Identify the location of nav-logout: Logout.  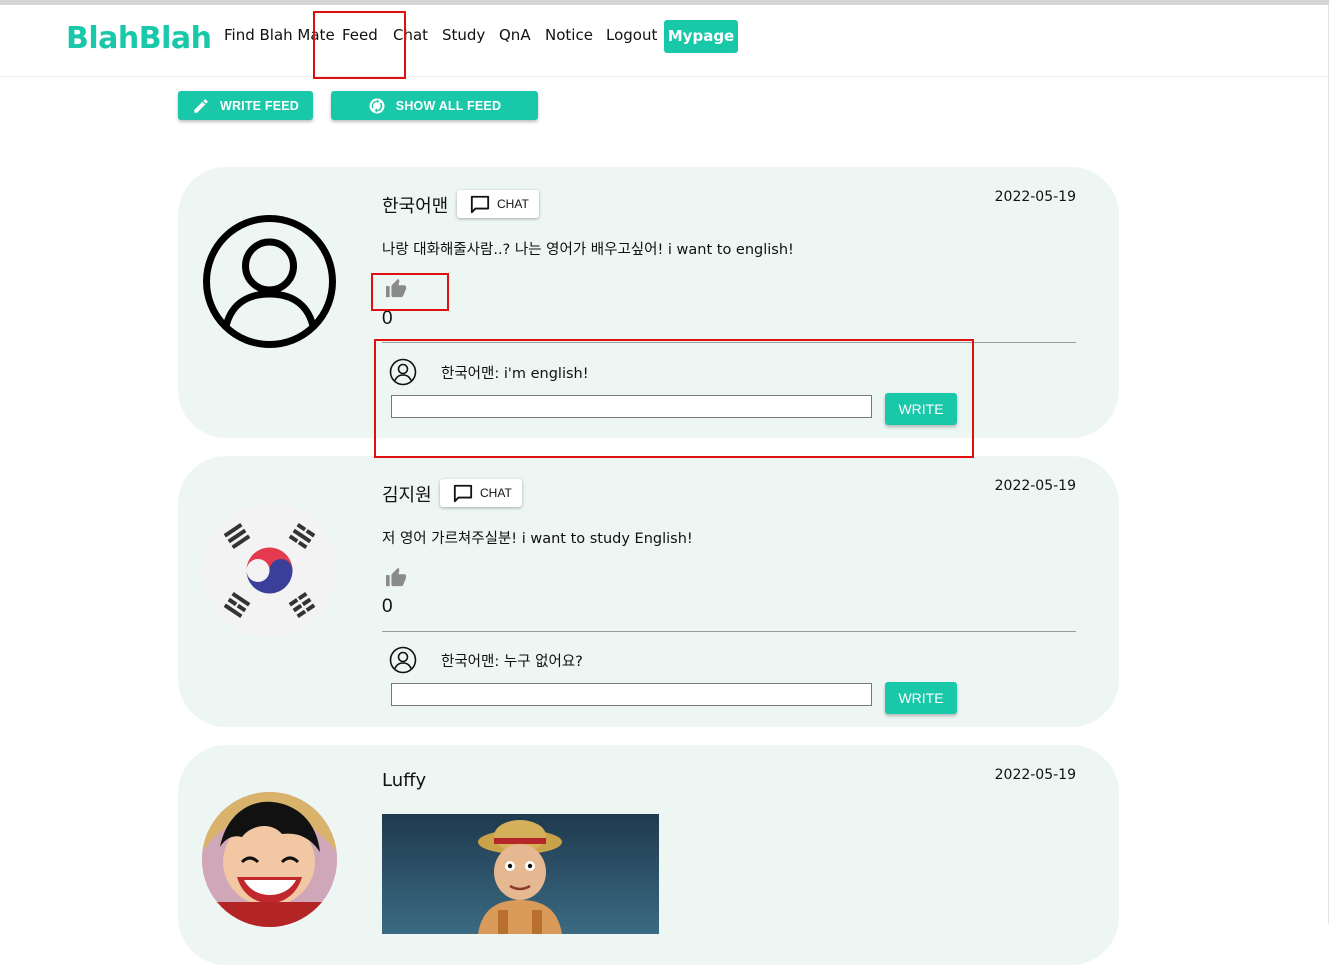
(631, 35).